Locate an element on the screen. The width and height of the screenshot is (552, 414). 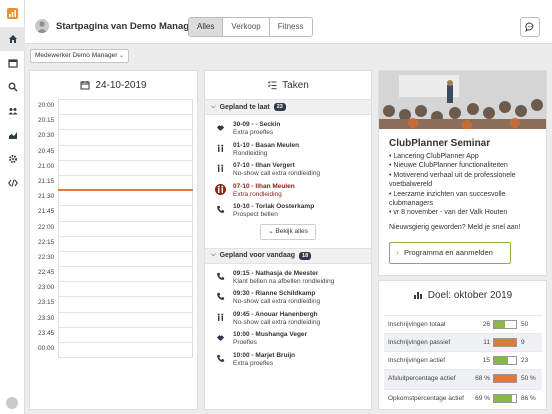
sidebar-item-home is located at coordinates (12, 39).